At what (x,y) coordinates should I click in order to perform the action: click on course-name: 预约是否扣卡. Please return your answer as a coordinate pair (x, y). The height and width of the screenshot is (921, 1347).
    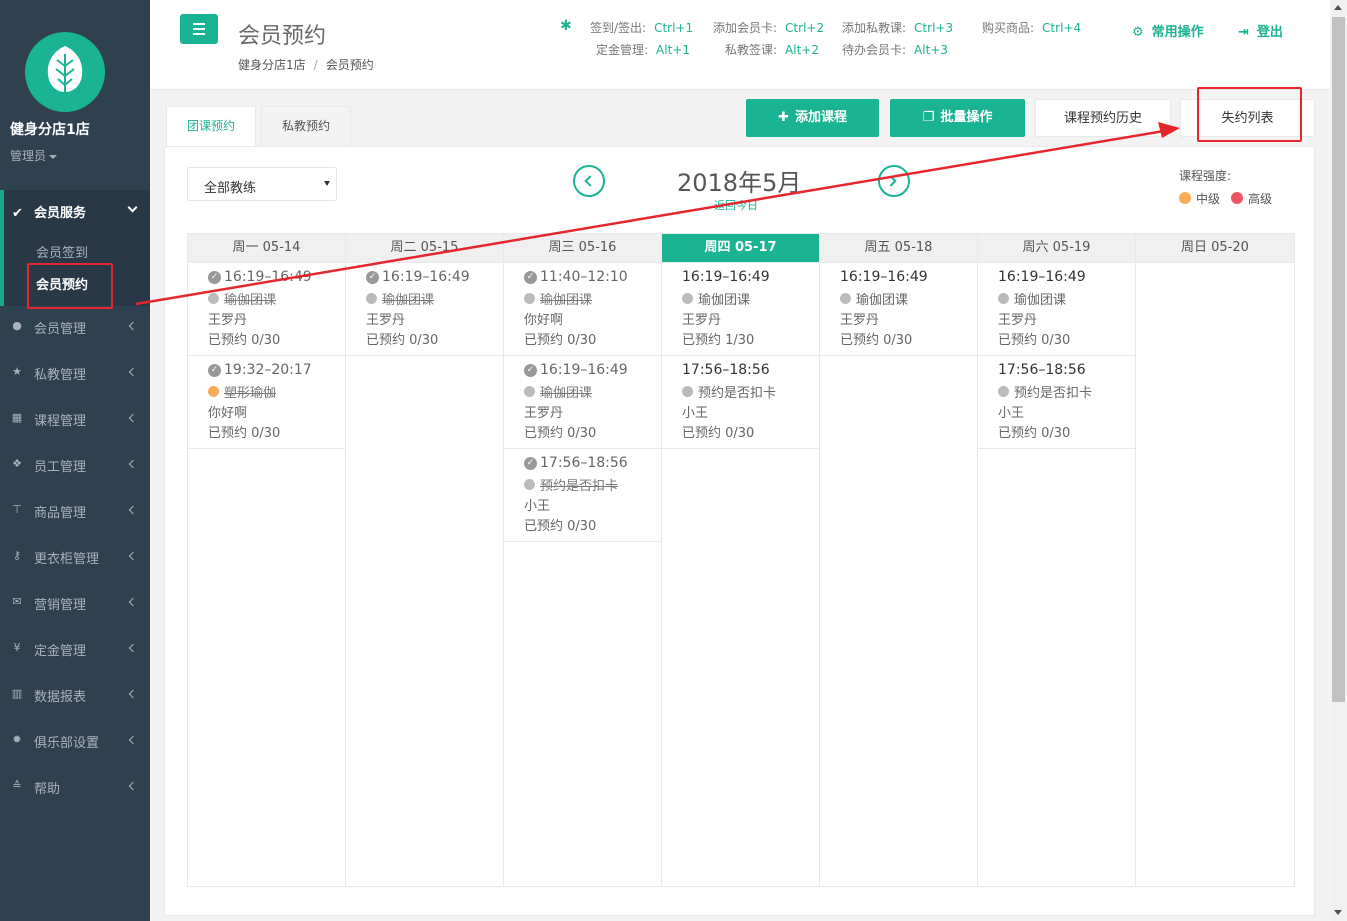
    Looking at the image, I should click on (737, 393).